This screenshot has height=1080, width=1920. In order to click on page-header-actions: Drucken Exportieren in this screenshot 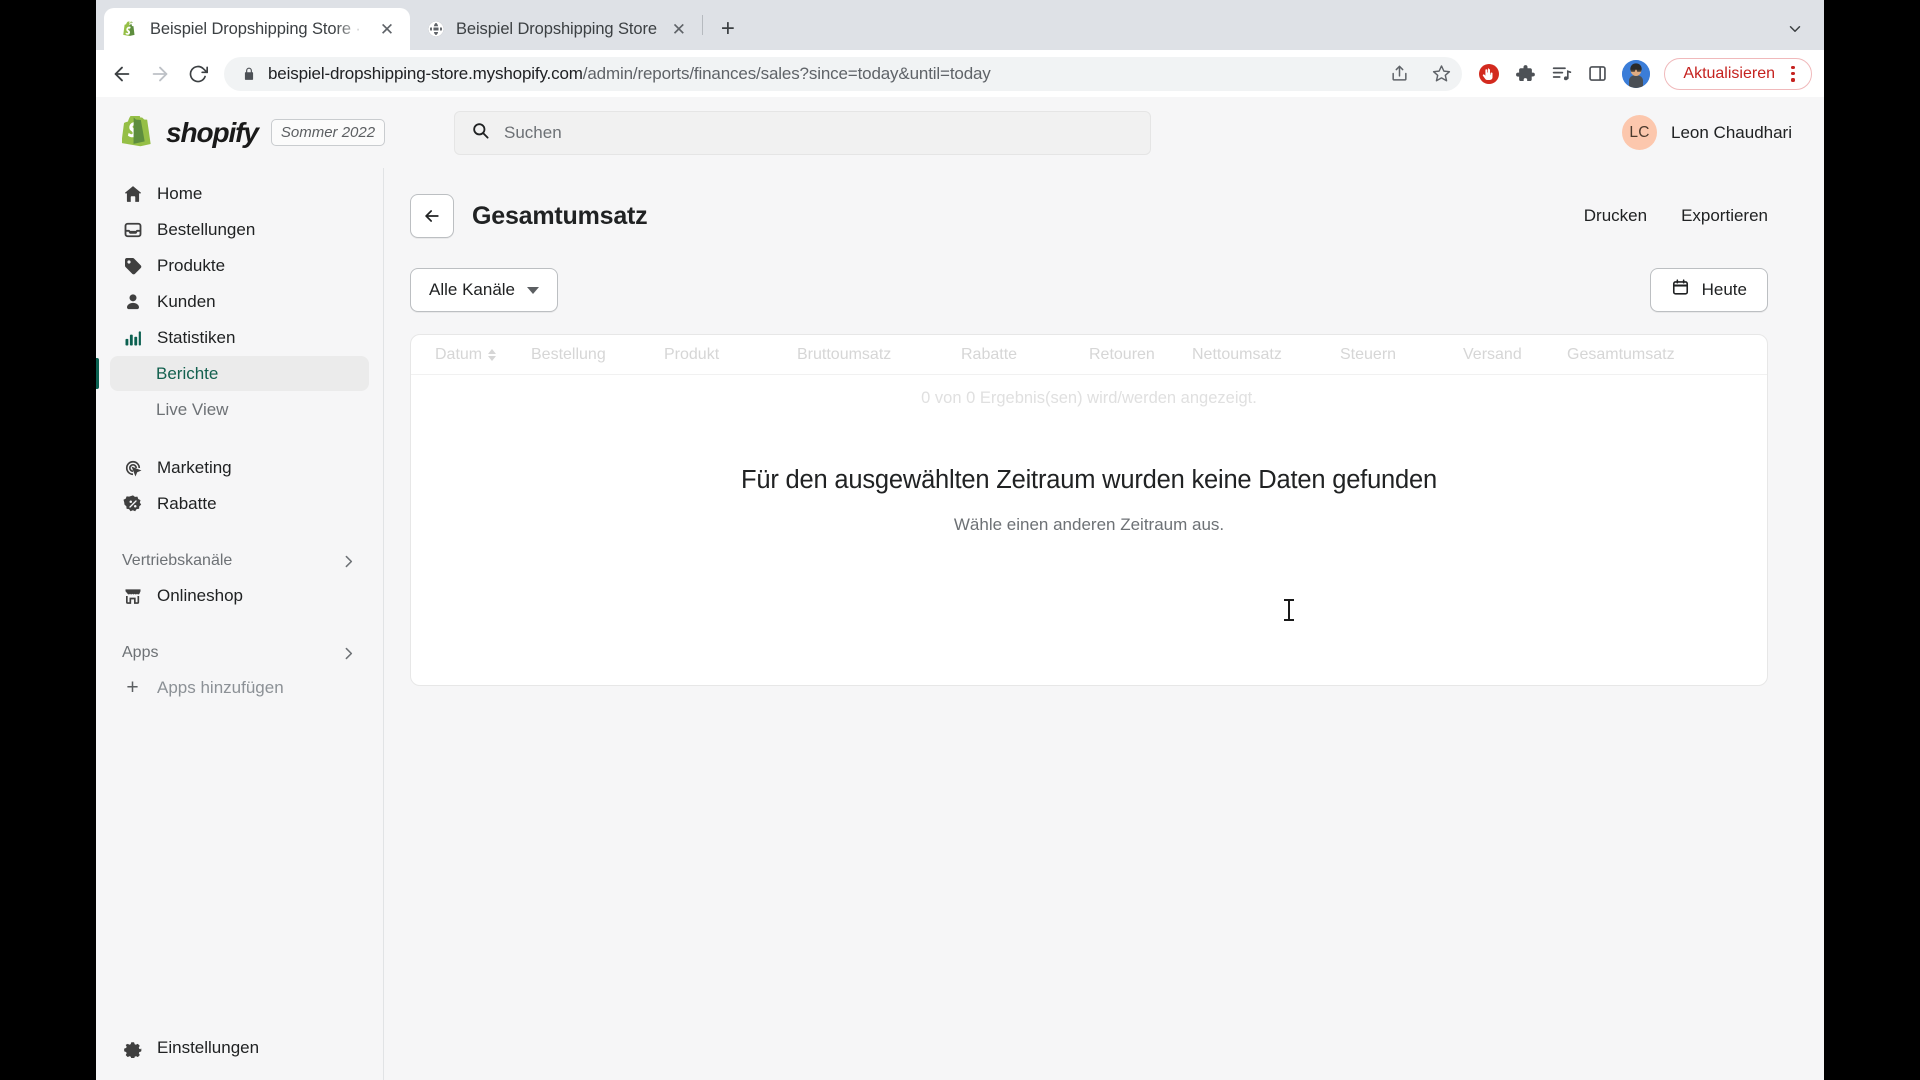, I will do `click(1676, 216)`.